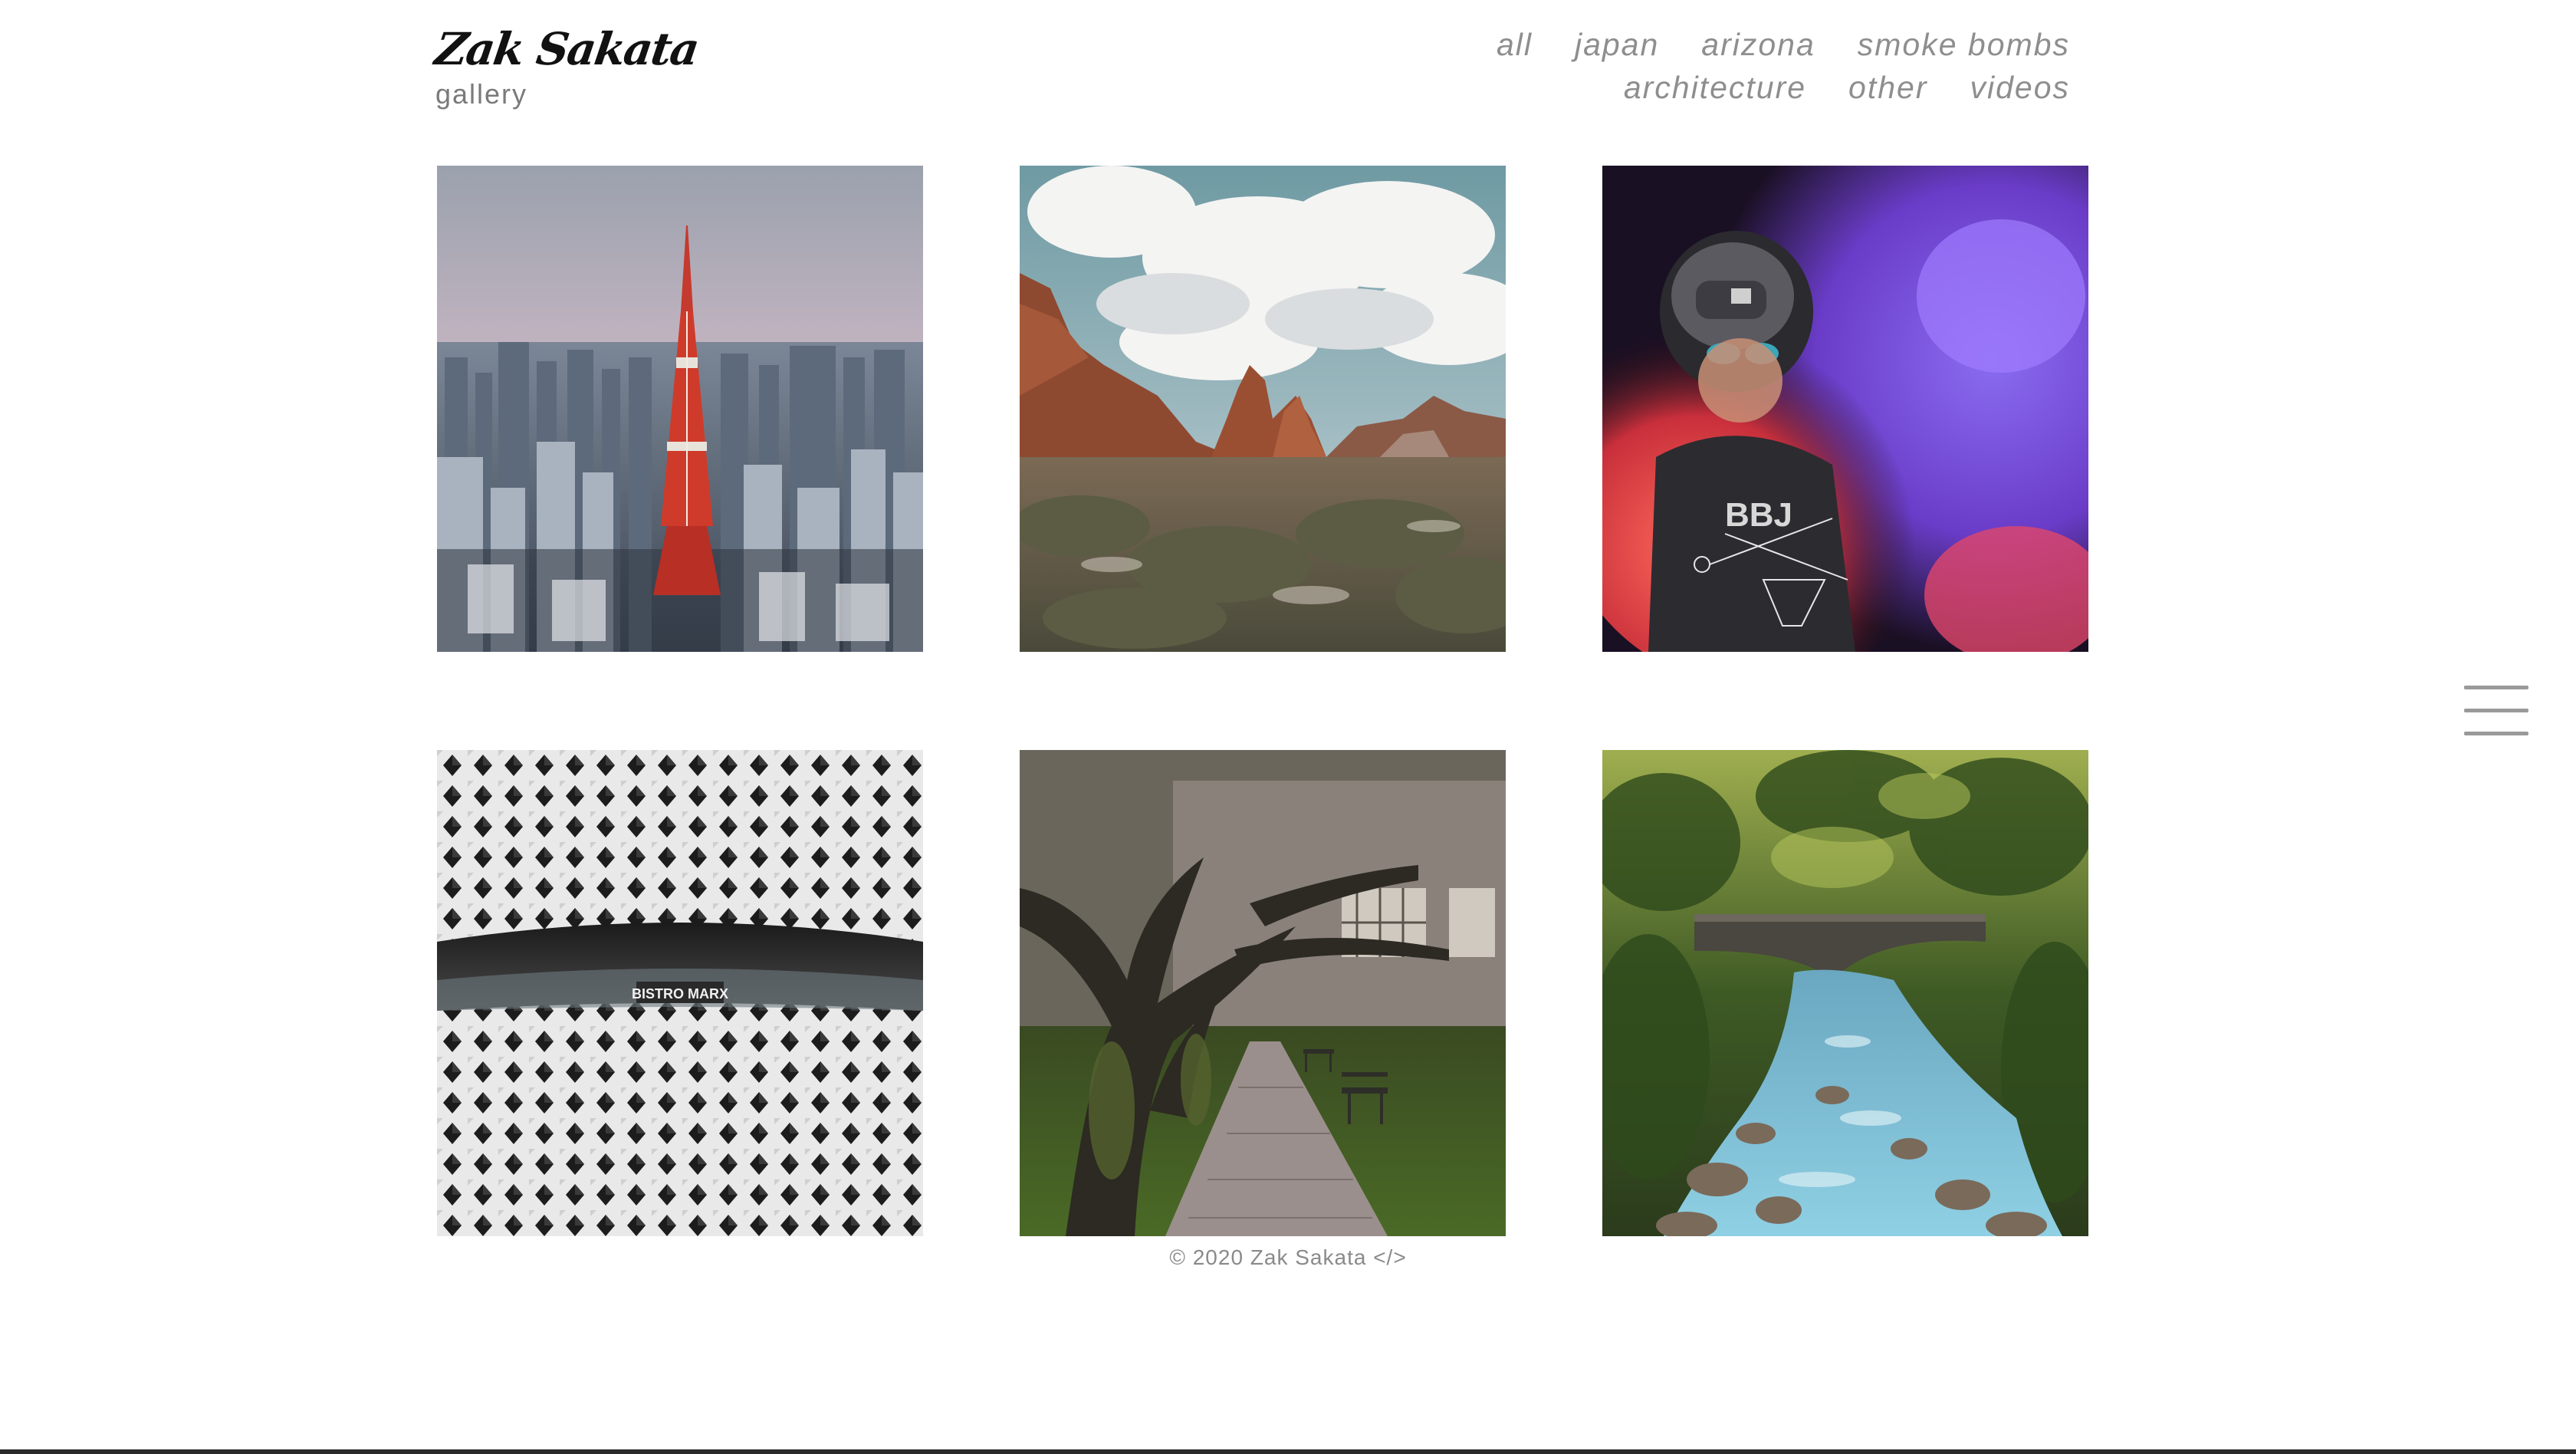 The height and width of the screenshot is (1454, 2576). What do you see at coordinates (1758, 515) in the screenshot?
I see `svg-text: BBJ` at bounding box center [1758, 515].